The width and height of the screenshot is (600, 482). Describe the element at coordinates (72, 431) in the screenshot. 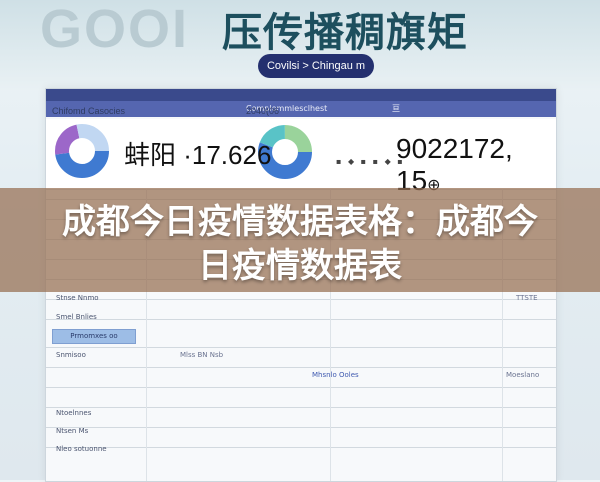

I see `row-label: Ntsen Ms` at that location.